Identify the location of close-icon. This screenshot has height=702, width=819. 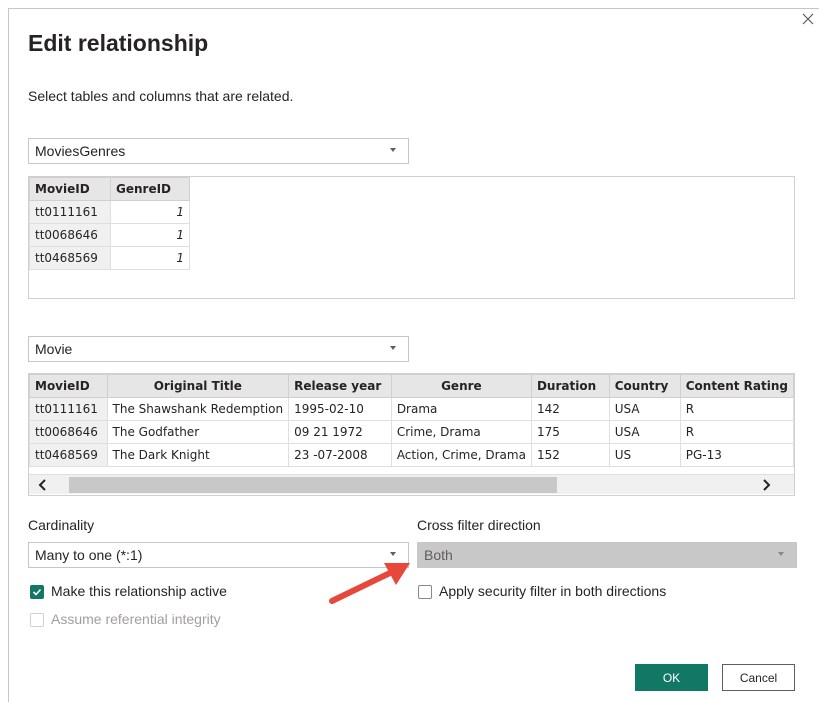
(808, 19).